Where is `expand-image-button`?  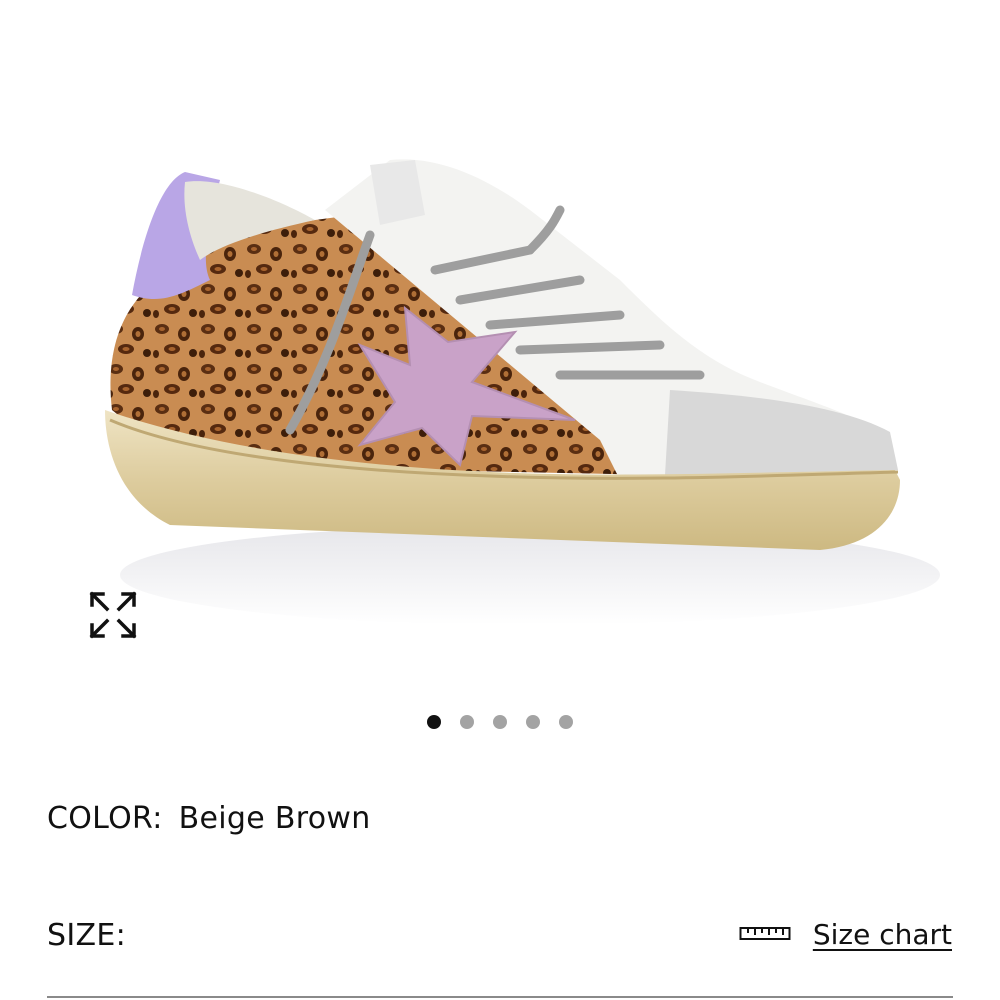 expand-image-button is located at coordinates (113, 617).